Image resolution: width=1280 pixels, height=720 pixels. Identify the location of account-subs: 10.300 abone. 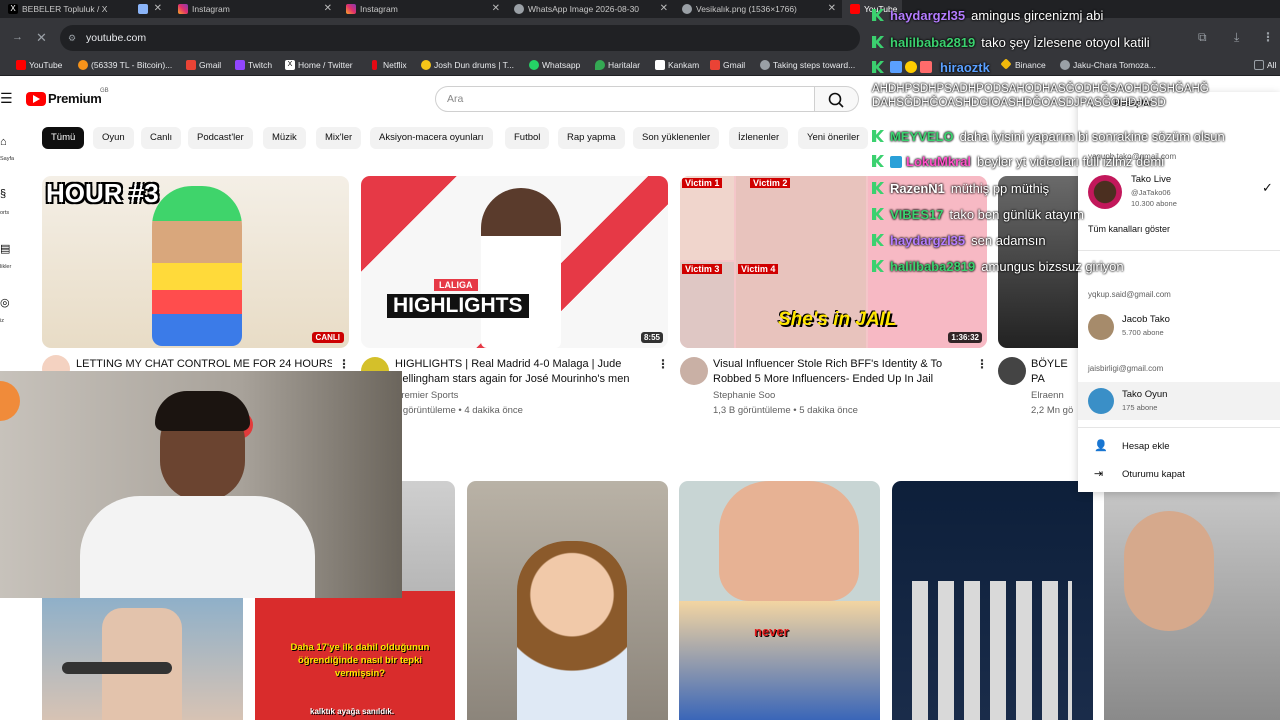
(1154, 203).